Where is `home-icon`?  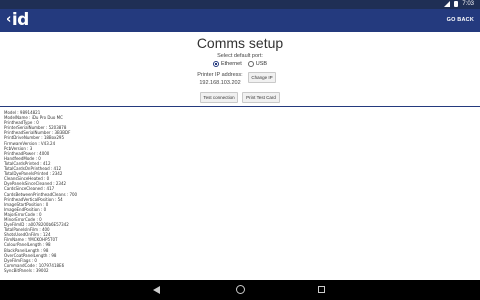
home-icon is located at coordinates (240, 289).